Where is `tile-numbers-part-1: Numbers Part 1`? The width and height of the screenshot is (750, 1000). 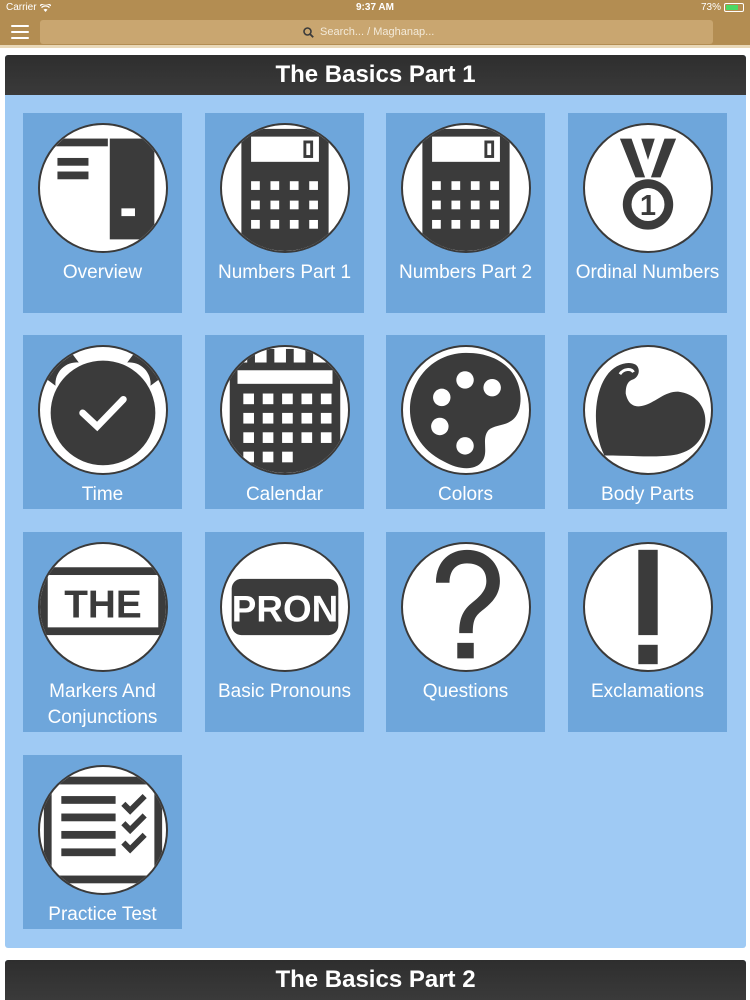 tile-numbers-part-1: Numbers Part 1 is located at coordinates (284, 213).